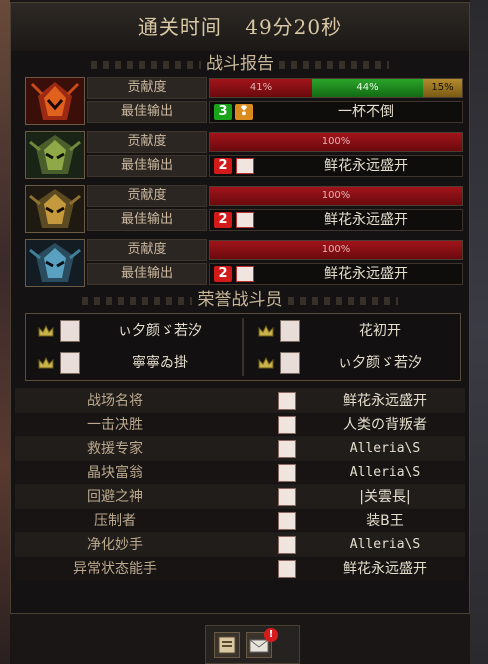  Describe the element at coordinates (385, 425) in the screenshot. I see `award-winner: 人类の背叛者` at that location.